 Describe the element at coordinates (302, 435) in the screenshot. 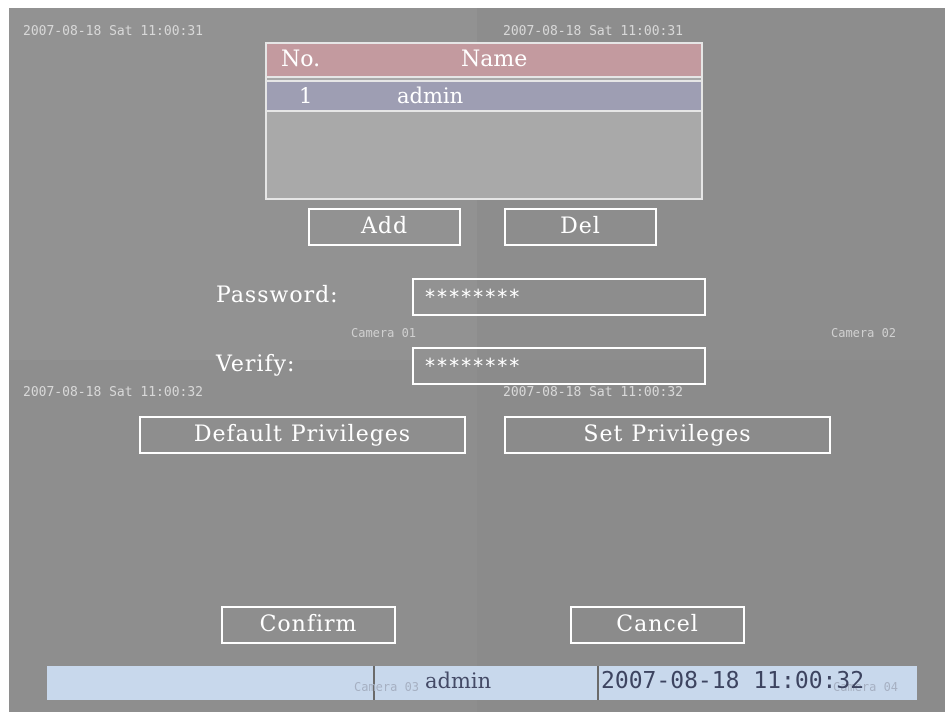

I see `default-privileges-button: Default Privileges` at that location.